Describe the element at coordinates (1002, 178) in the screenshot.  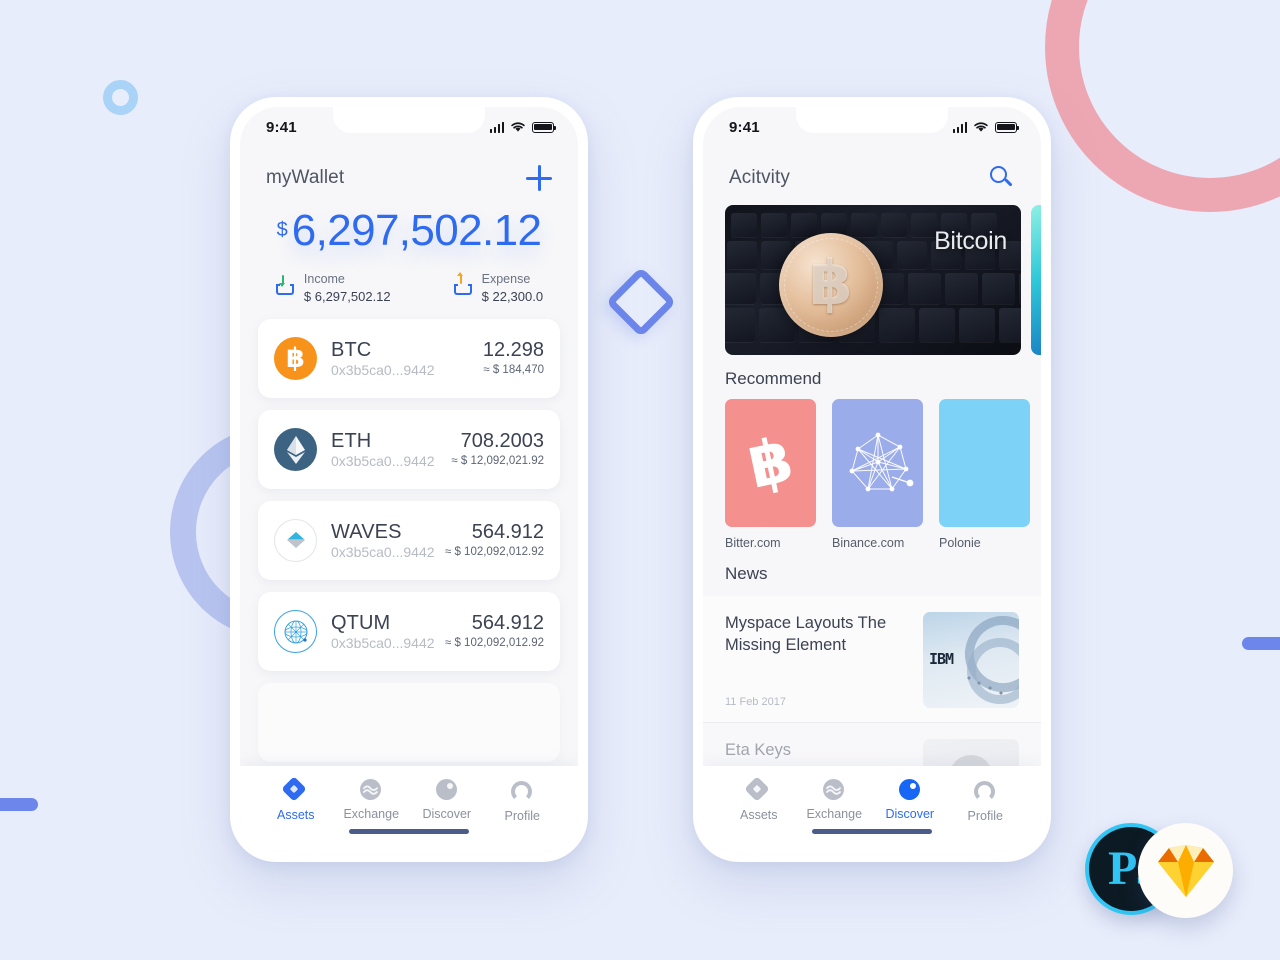
I see `search-icon` at that location.